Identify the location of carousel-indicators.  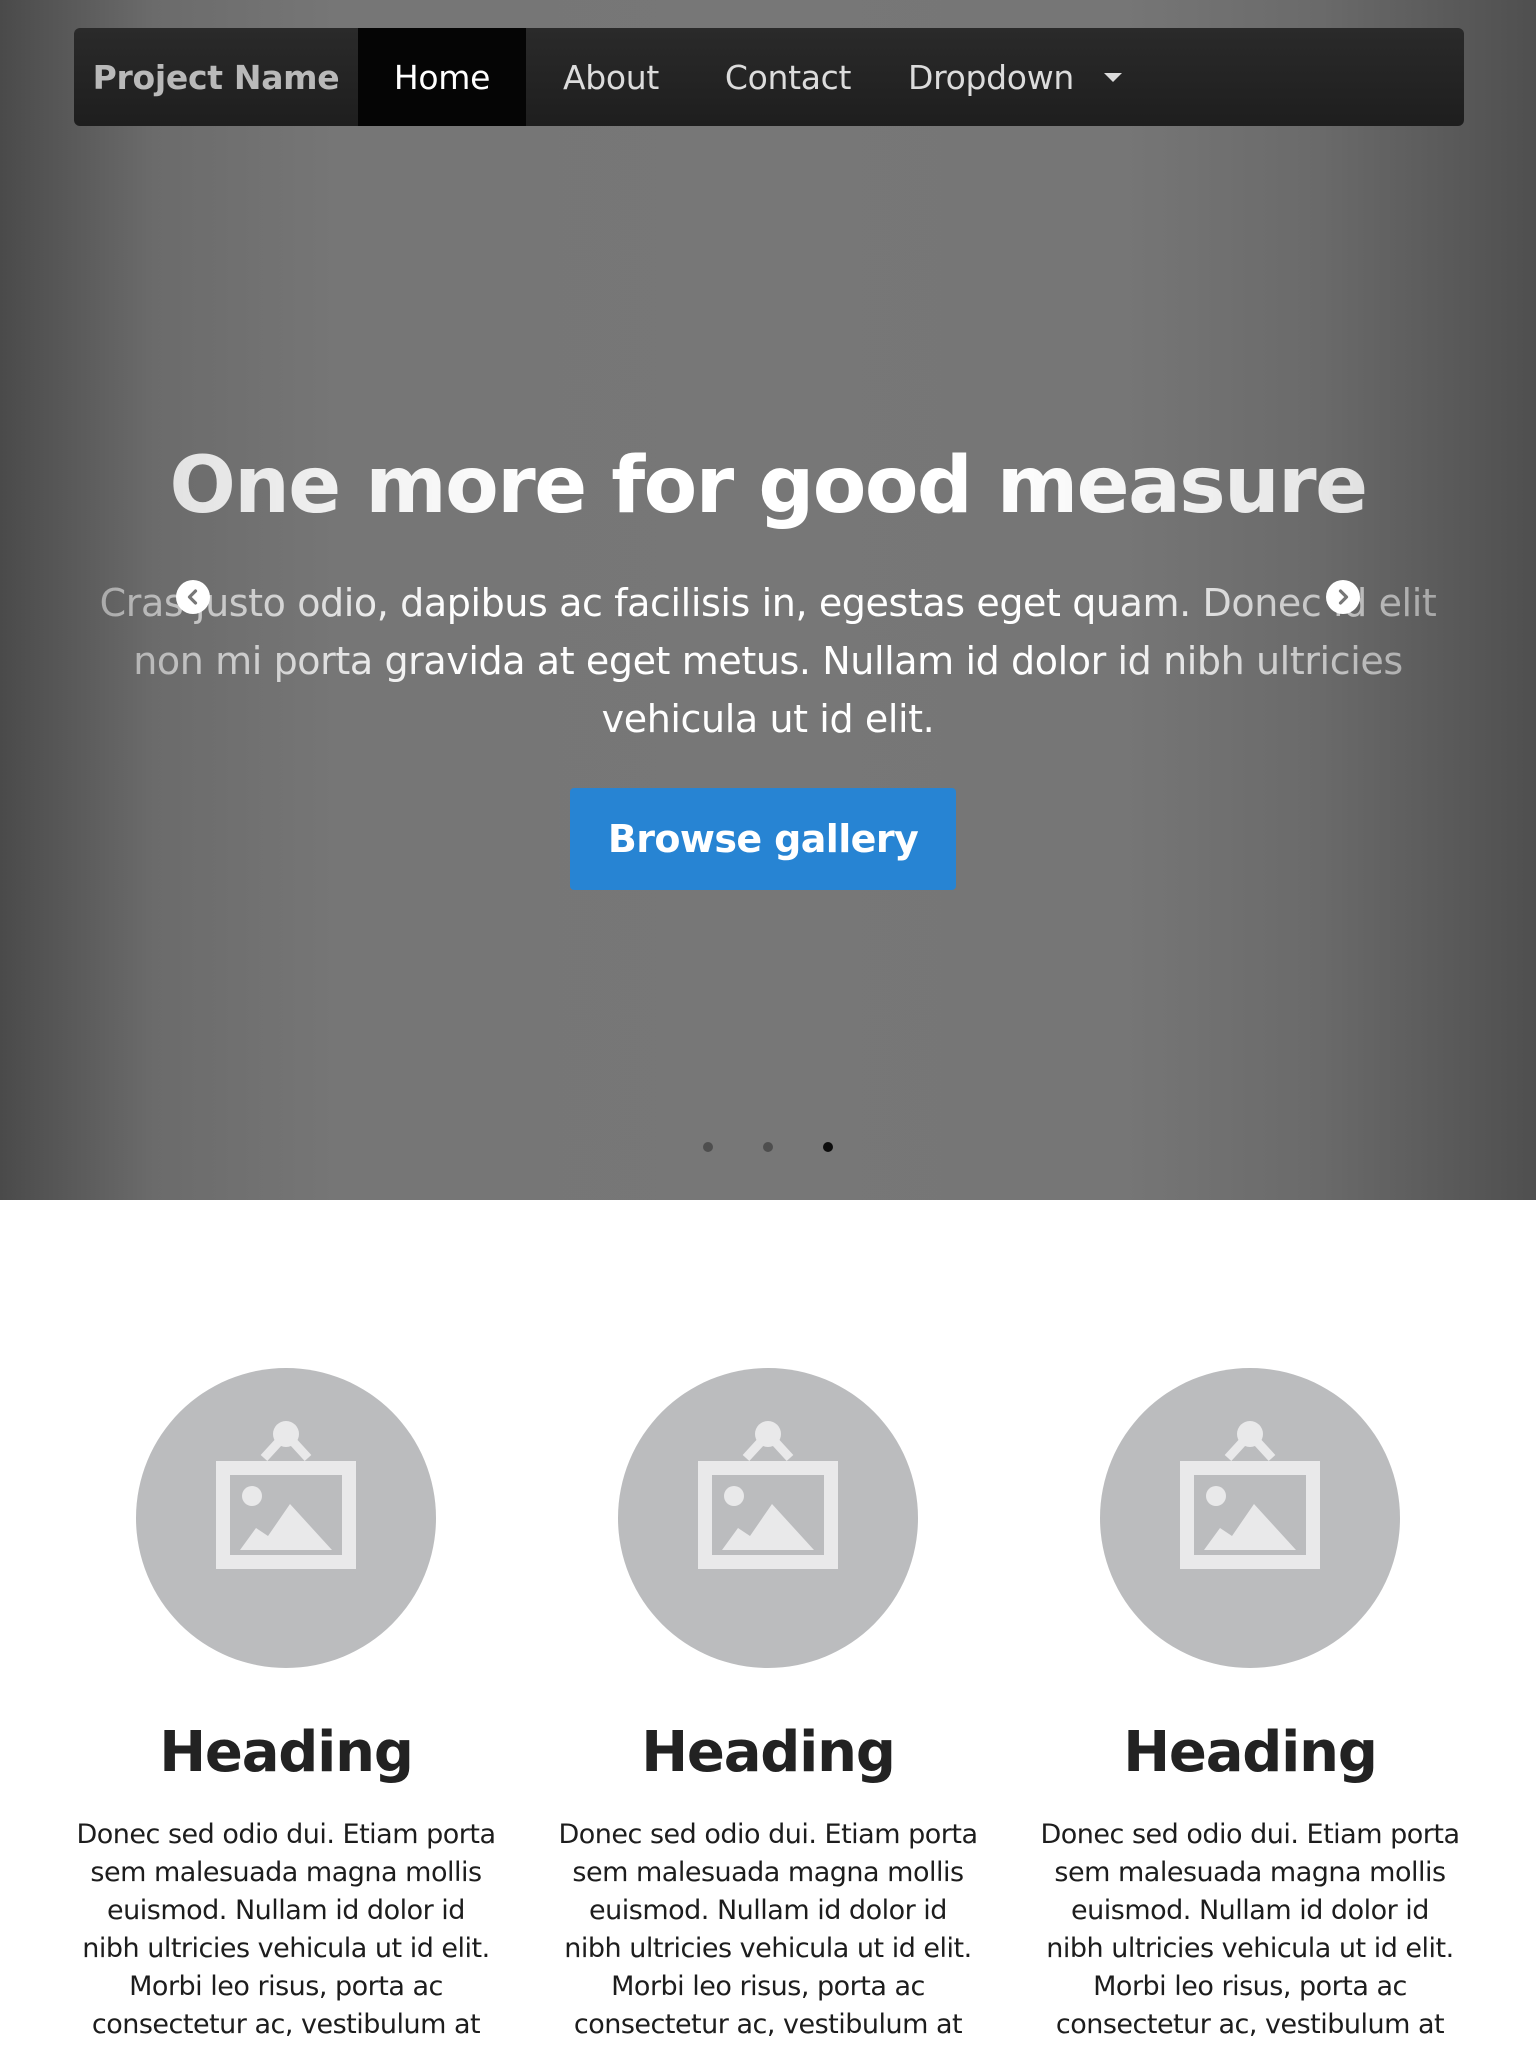
(768, 1147).